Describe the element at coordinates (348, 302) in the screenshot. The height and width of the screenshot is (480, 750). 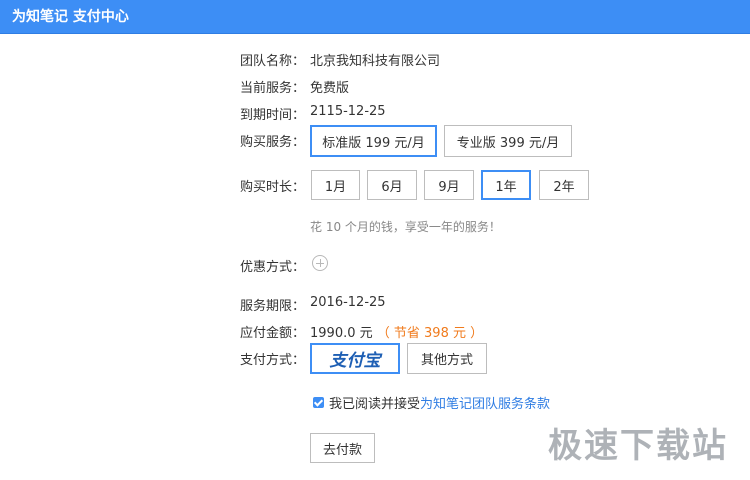
I see `service-period-value: 2016-12-25` at that location.